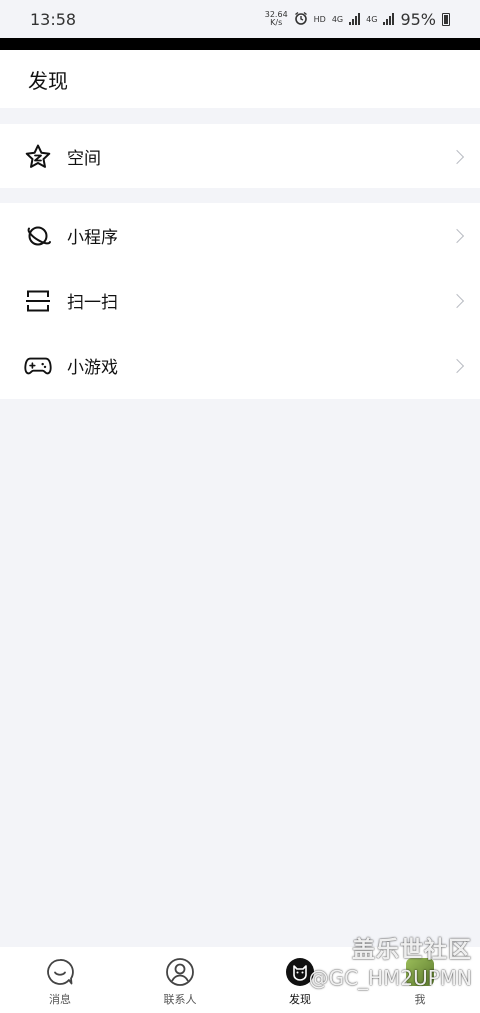 Image resolution: width=480 pixels, height=1013 pixels. What do you see at coordinates (60, 972) in the screenshot?
I see `message-icon` at bounding box center [60, 972].